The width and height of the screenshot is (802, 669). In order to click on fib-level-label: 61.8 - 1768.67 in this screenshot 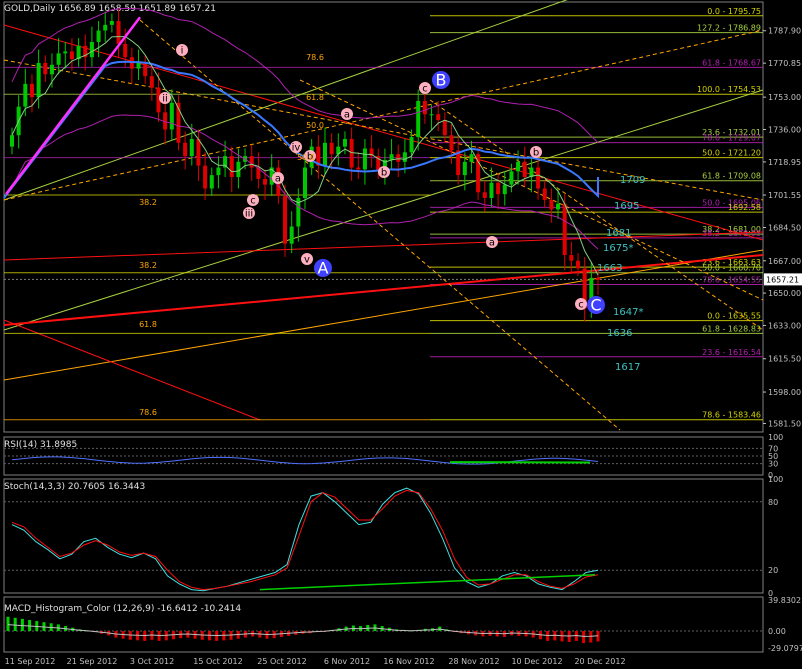, I will do `click(731, 62)`.